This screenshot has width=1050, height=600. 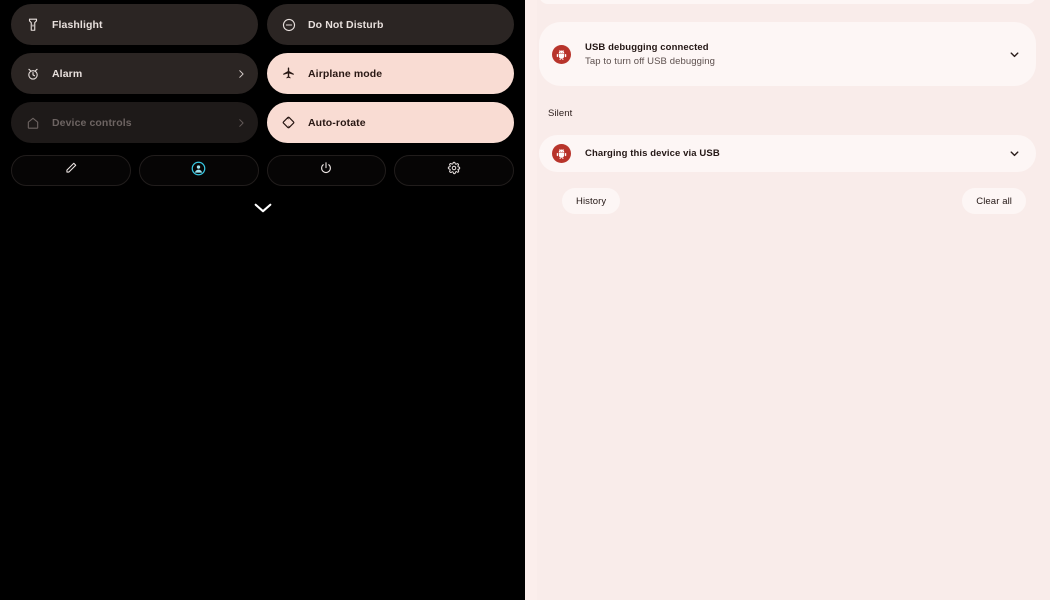 I want to click on qs-tile-auto-rotate: Auto-rotate, so click(x=390, y=122).